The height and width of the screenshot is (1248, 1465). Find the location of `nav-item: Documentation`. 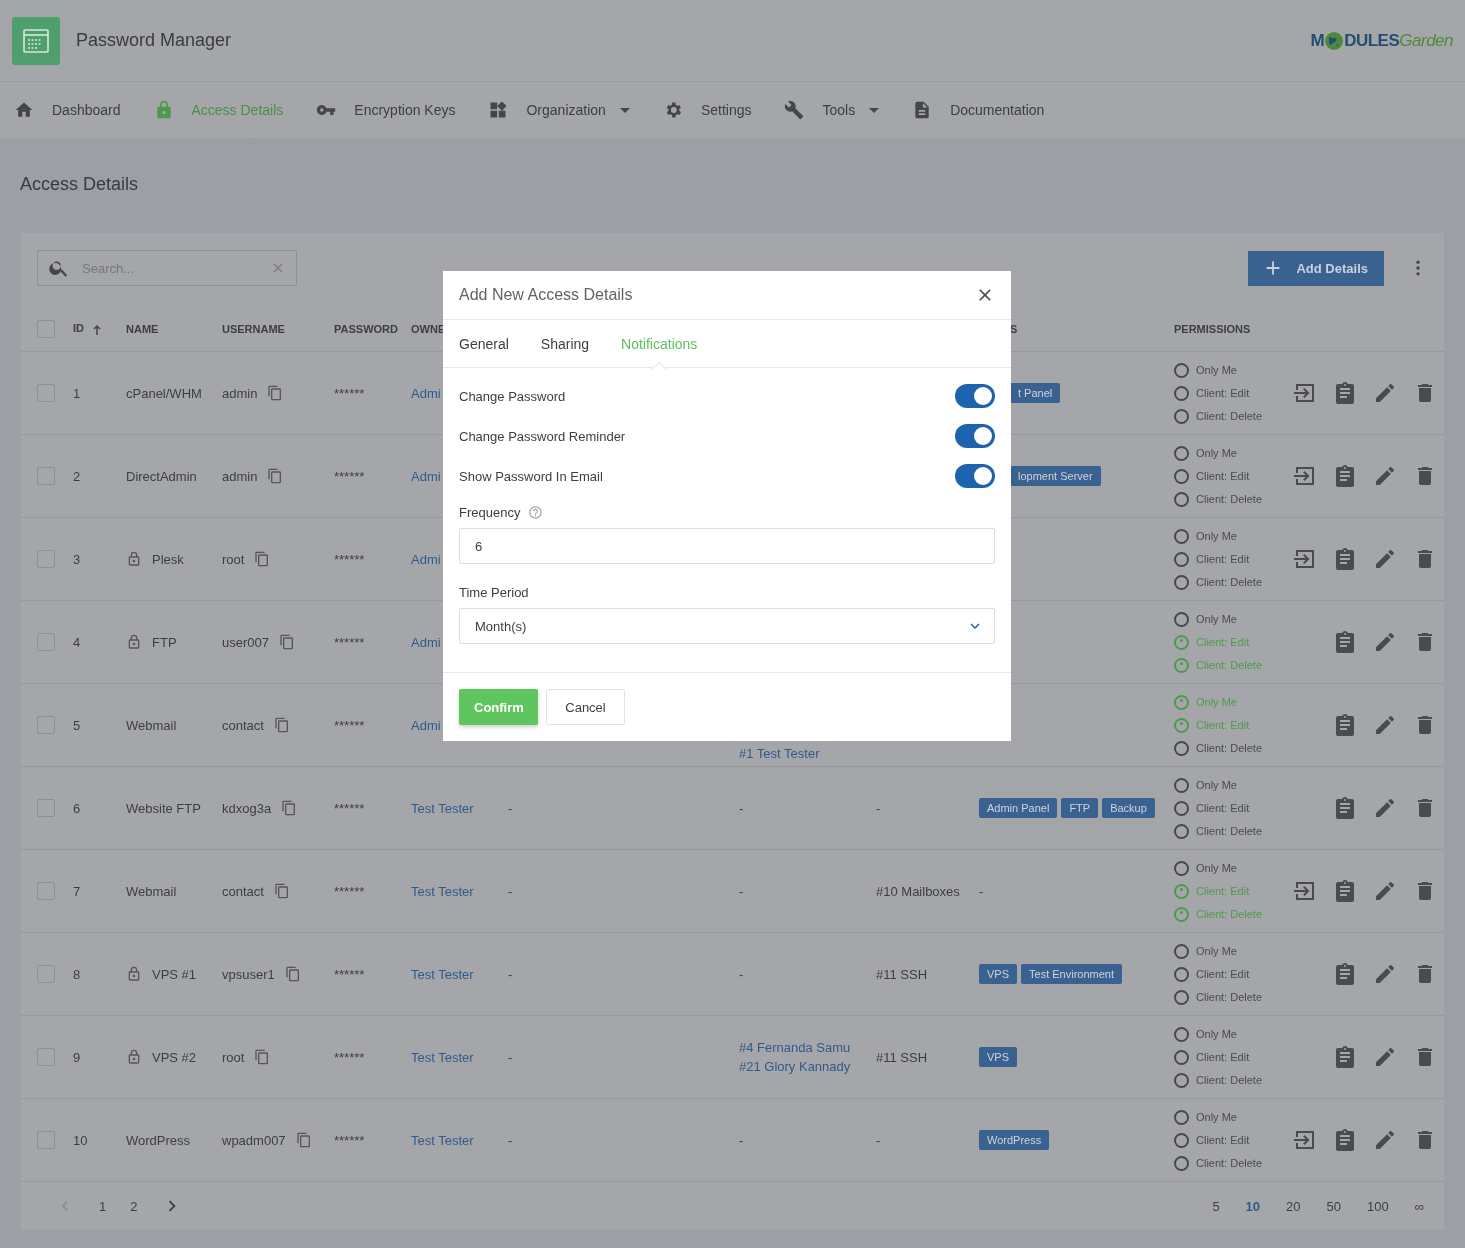

nav-item: Documentation is located at coordinates (978, 110).